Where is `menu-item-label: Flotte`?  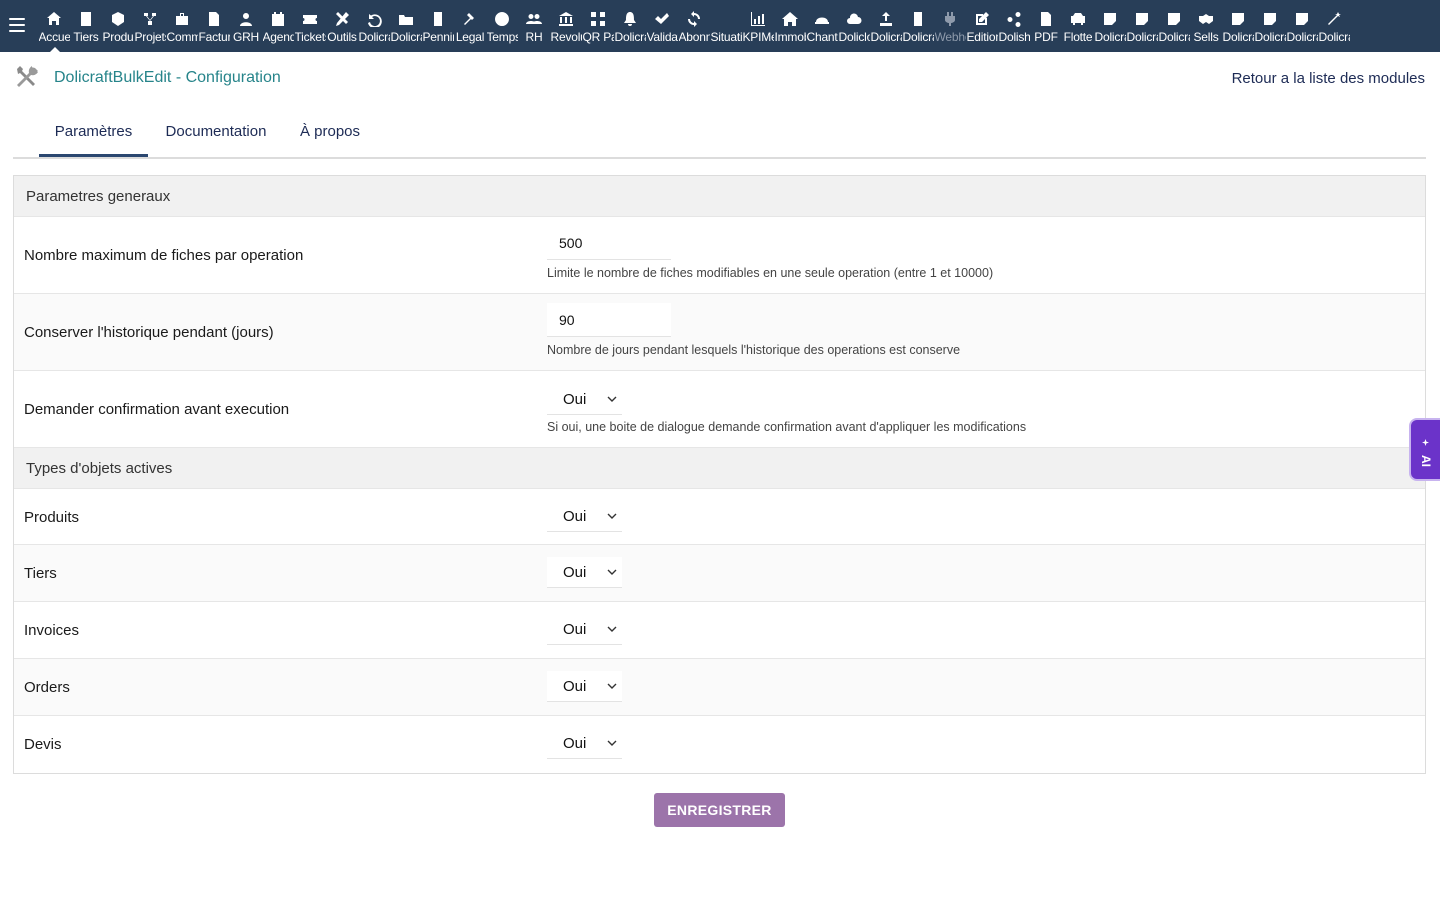 menu-item-label: Flotte is located at coordinates (1078, 37).